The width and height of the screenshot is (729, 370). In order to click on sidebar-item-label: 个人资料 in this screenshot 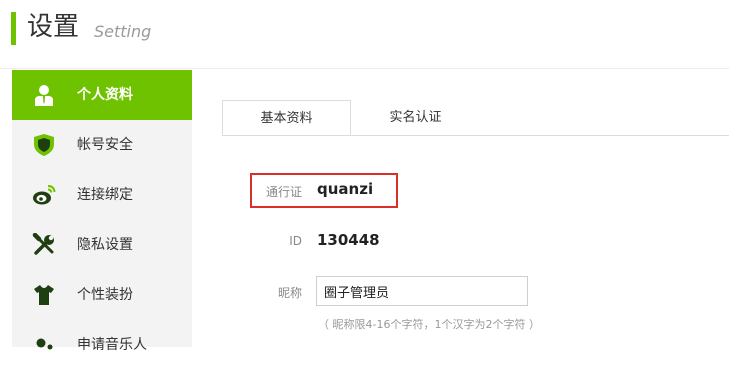, I will do `click(105, 95)`.